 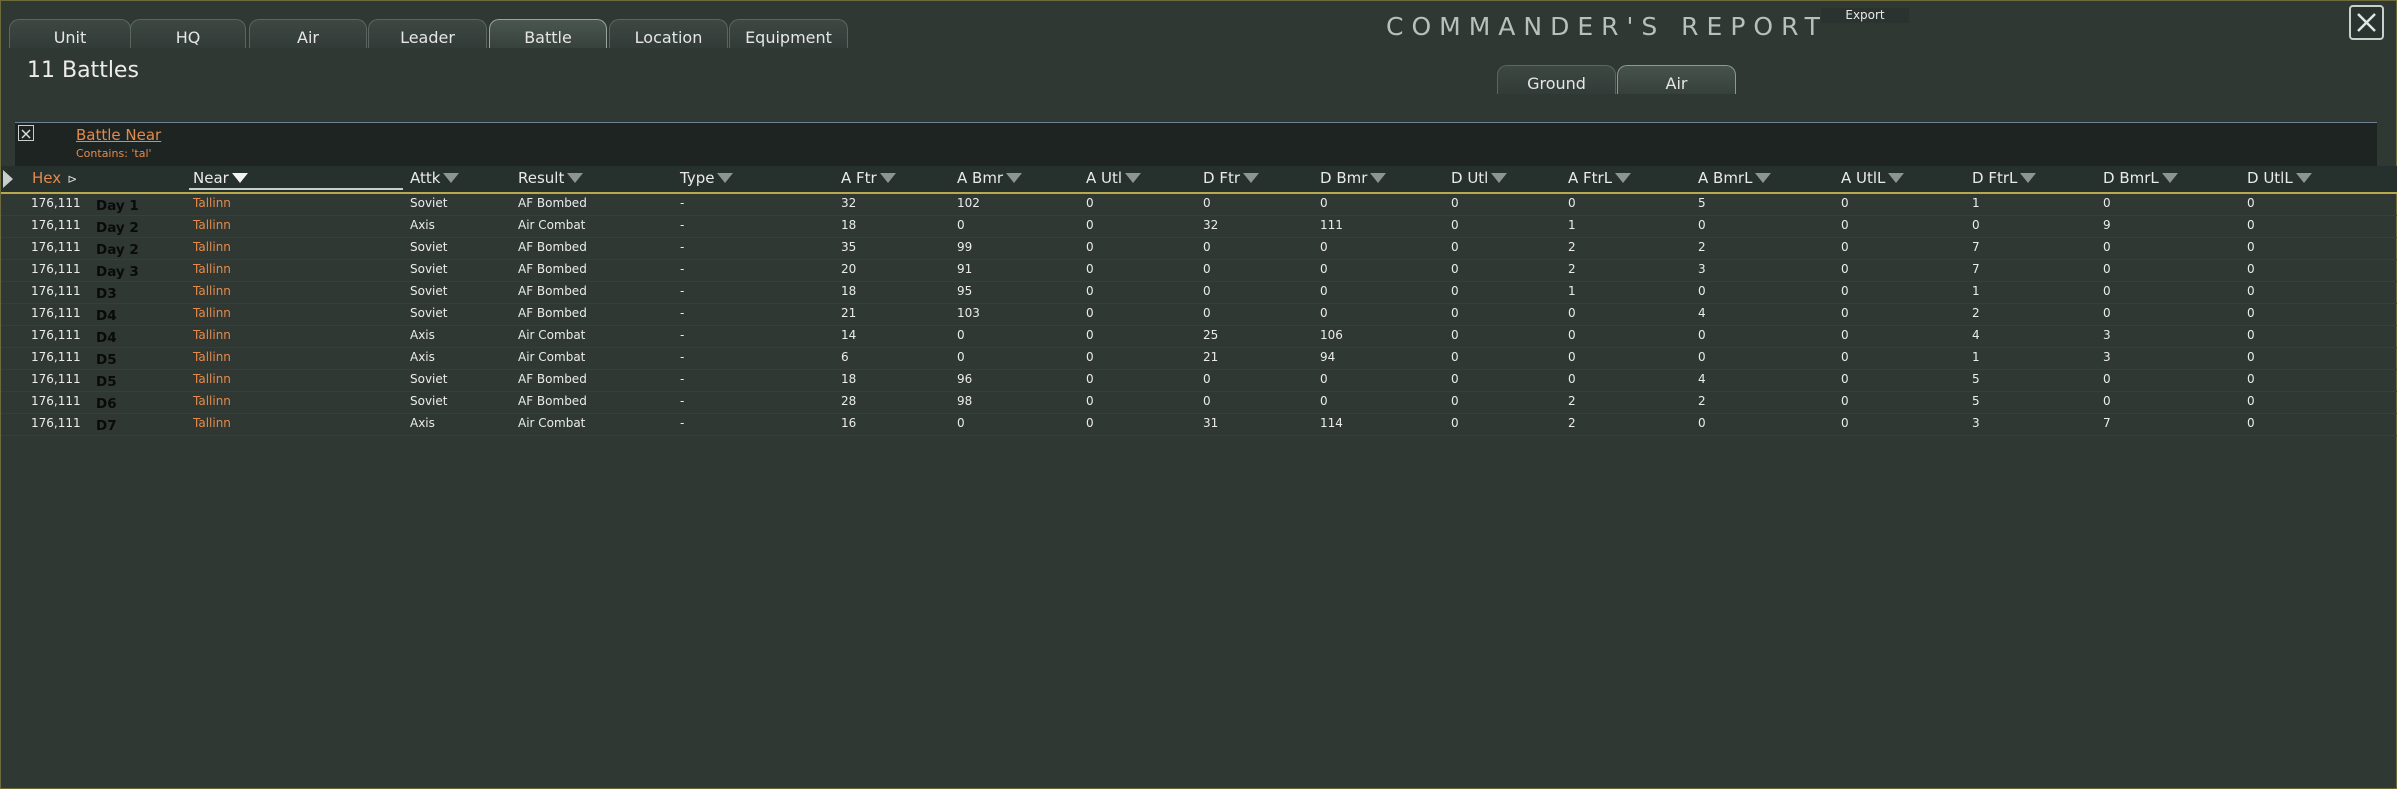 What do you see at coordinates (54, 179) in the screenshot?
I see `column-header-hex: Hex ⊳` at bounding box center [54, 179].